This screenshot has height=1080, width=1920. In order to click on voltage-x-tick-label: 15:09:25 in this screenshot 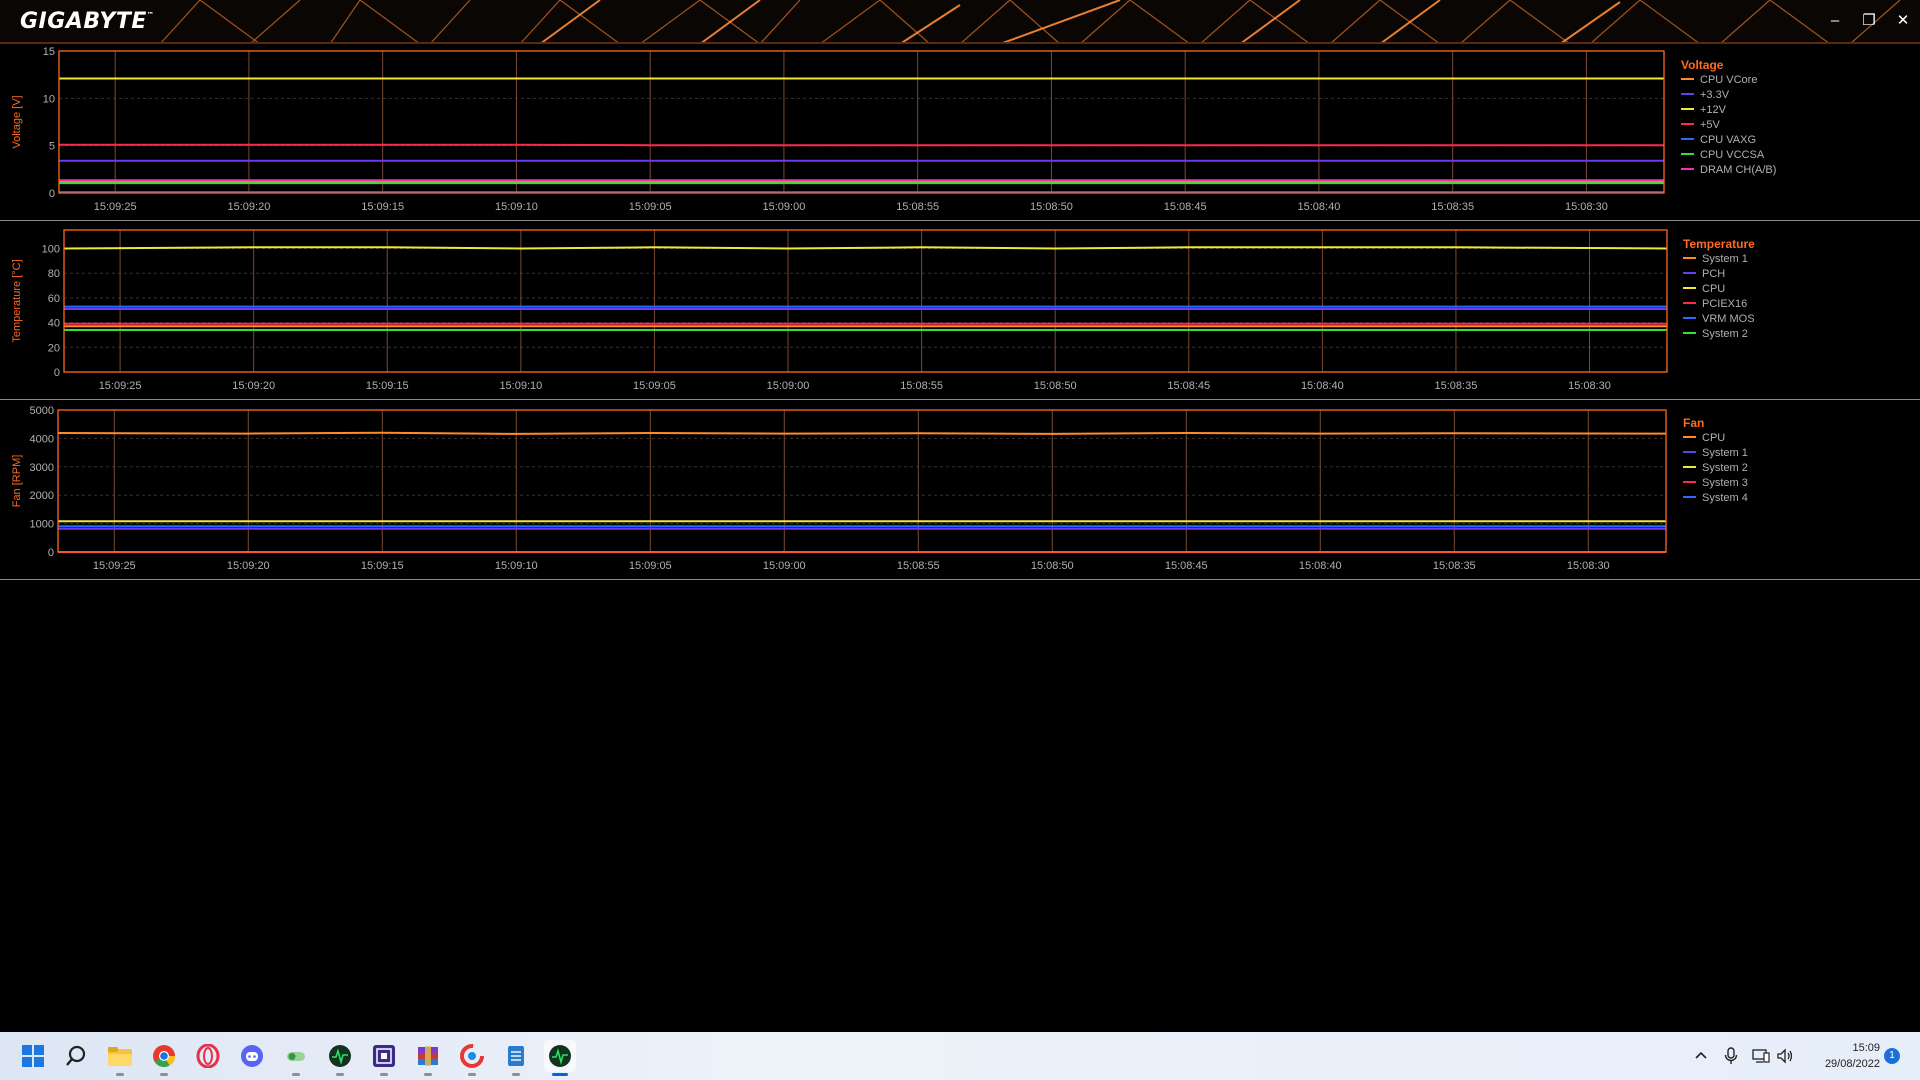, I will do `click(115, 207)`.